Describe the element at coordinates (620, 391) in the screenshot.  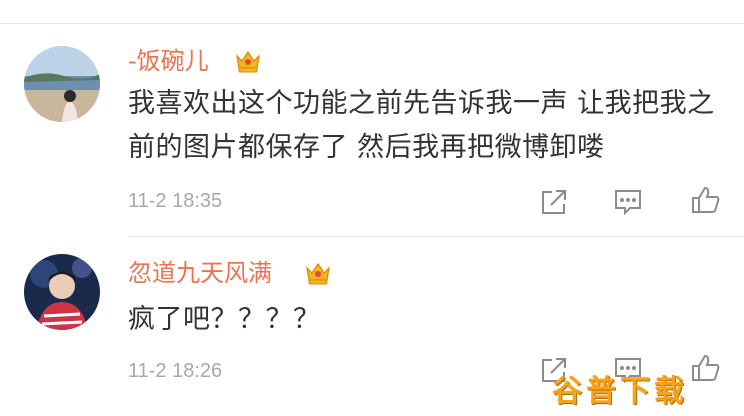
I see `watermark: 谷普下载` at that location.